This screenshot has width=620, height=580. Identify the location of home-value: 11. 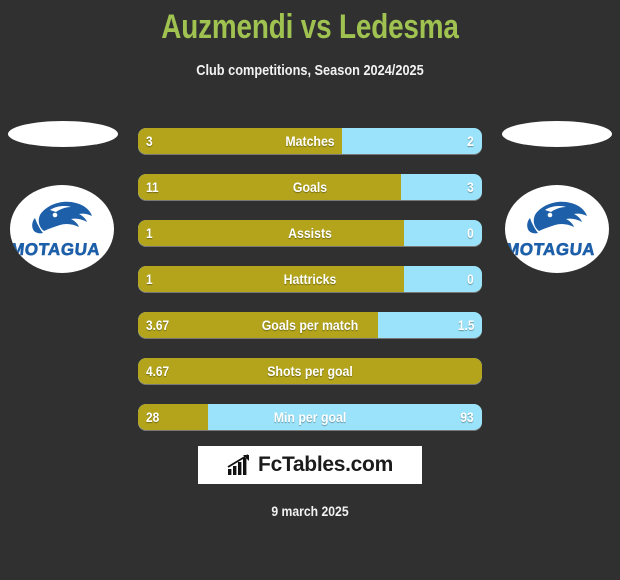
(152, 187).